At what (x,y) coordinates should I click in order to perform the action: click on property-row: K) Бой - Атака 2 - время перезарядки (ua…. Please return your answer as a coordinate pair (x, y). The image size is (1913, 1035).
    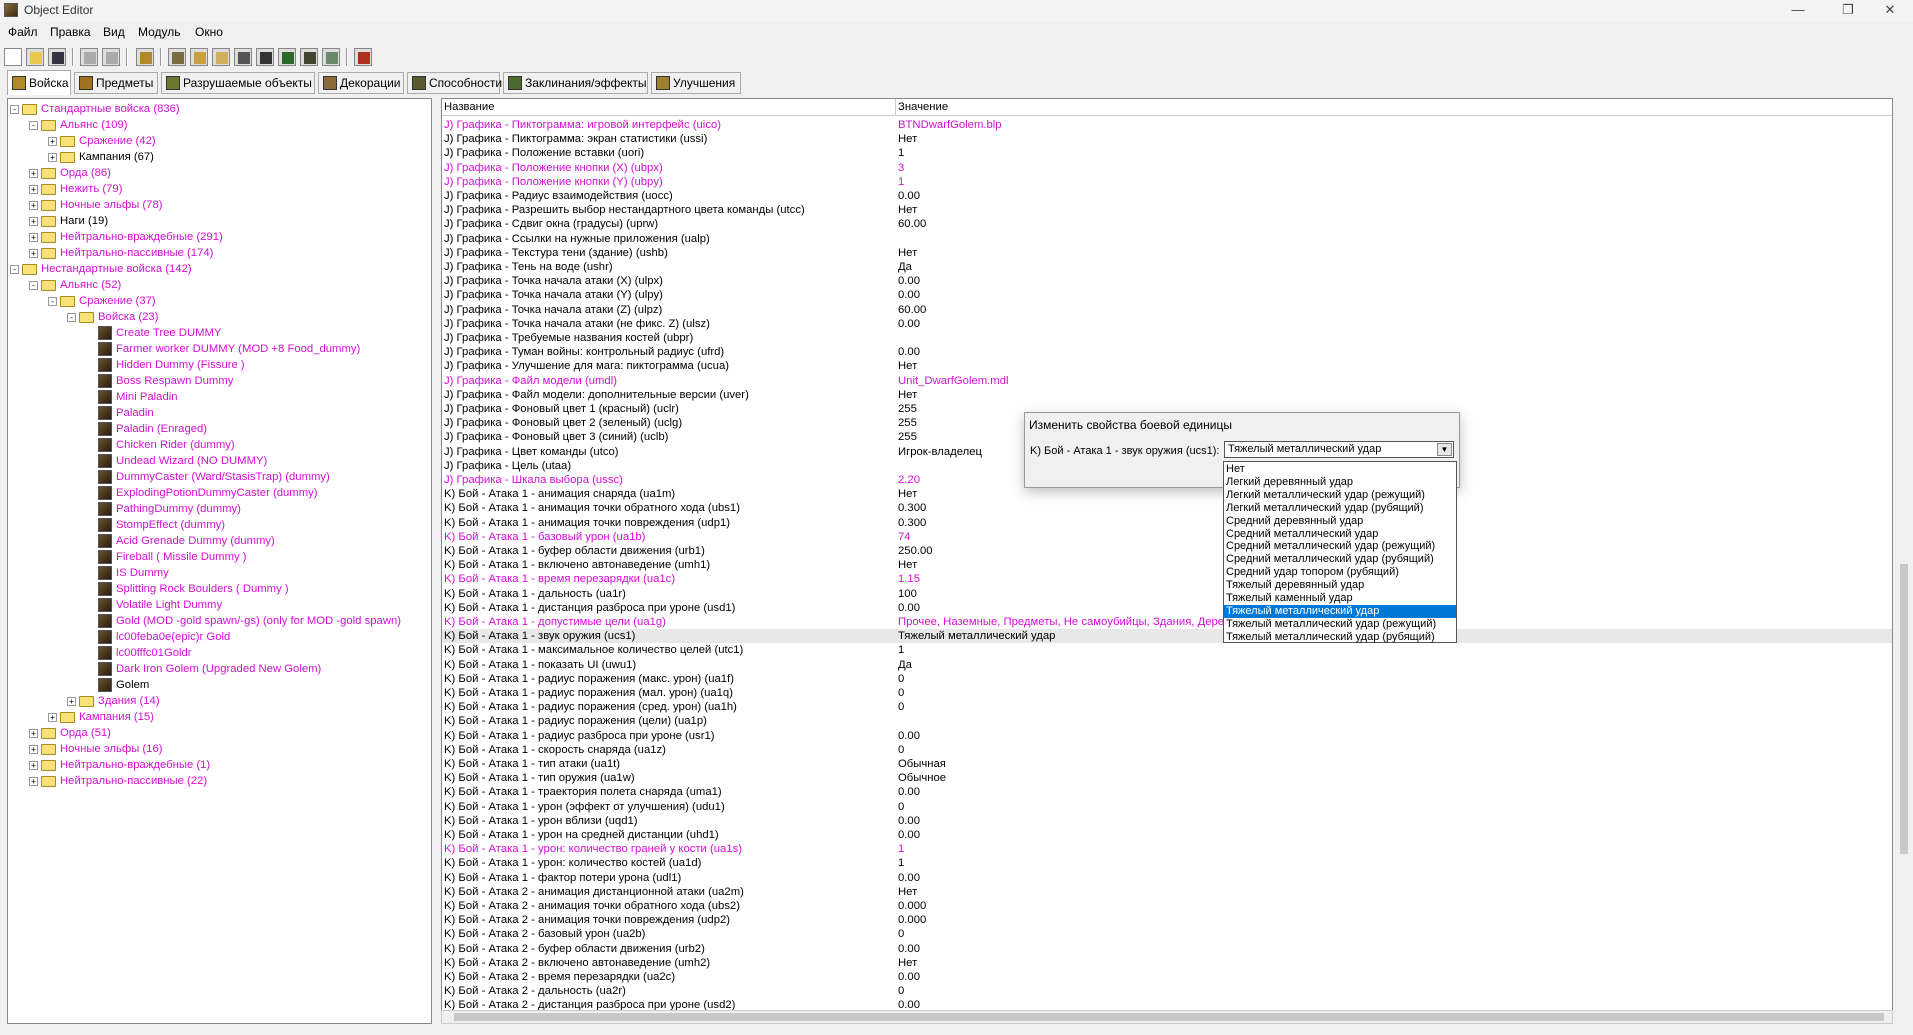
    Looking at the image, I should click on (1167, 977).